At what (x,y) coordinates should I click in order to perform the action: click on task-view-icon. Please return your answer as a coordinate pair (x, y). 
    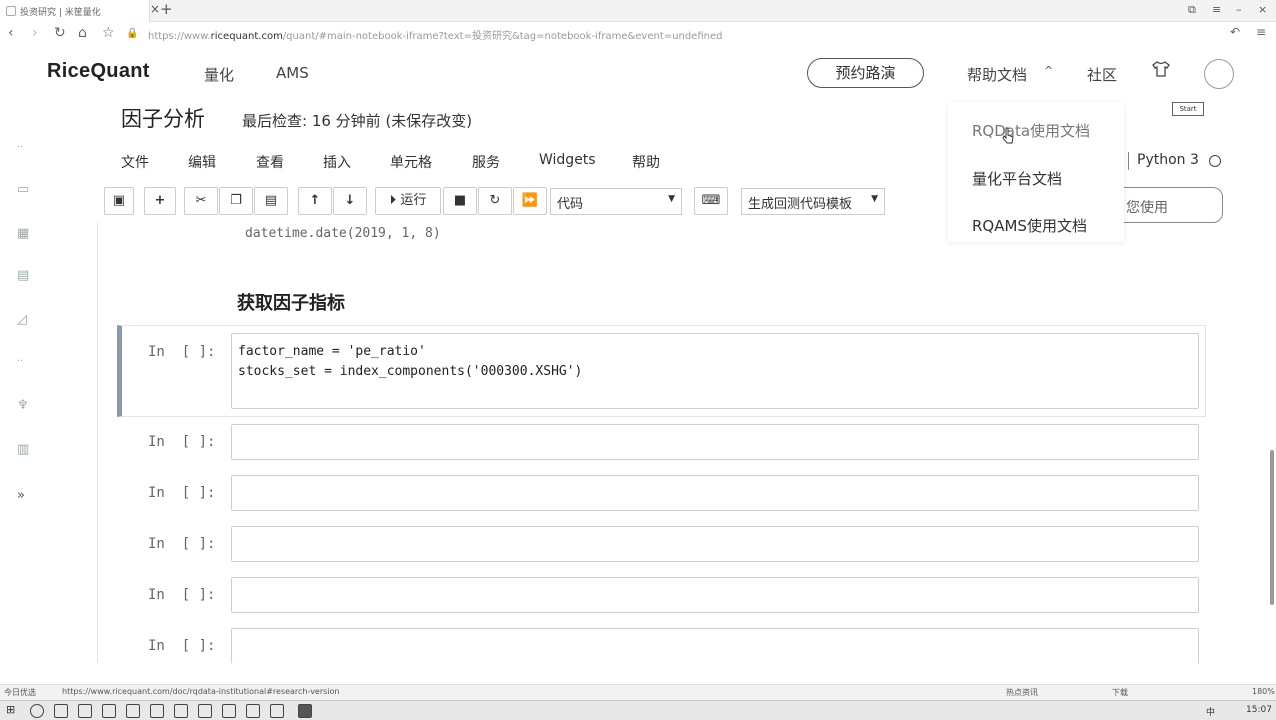
    Looking at the image, I should click on (61, 711).